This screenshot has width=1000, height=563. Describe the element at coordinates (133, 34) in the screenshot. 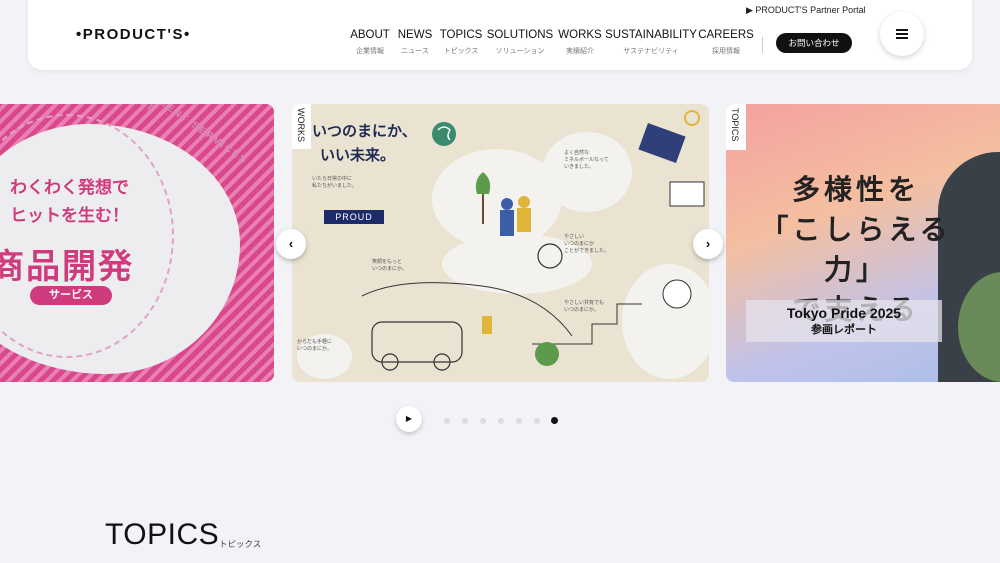

I see `site-logo: •PRODUCT'S•` at that location.